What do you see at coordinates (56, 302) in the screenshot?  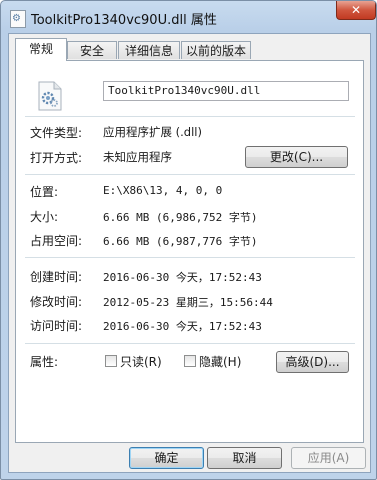 I see `modified-label: 修改时间:` at bounding box center [56, 302].